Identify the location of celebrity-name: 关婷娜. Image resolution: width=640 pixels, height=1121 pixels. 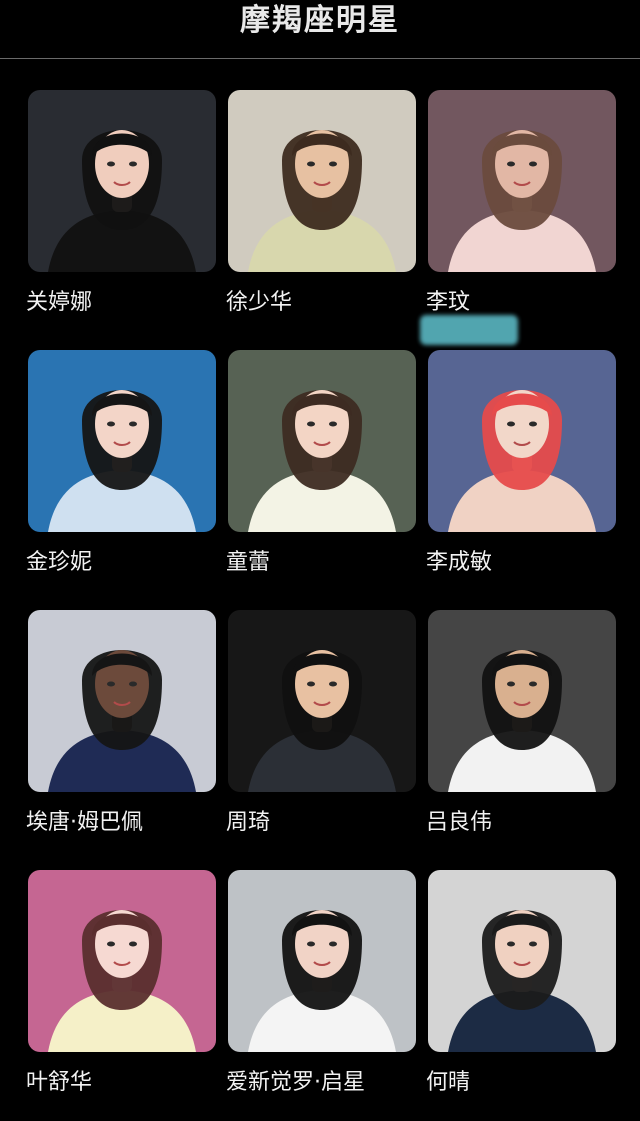
(59, 302).